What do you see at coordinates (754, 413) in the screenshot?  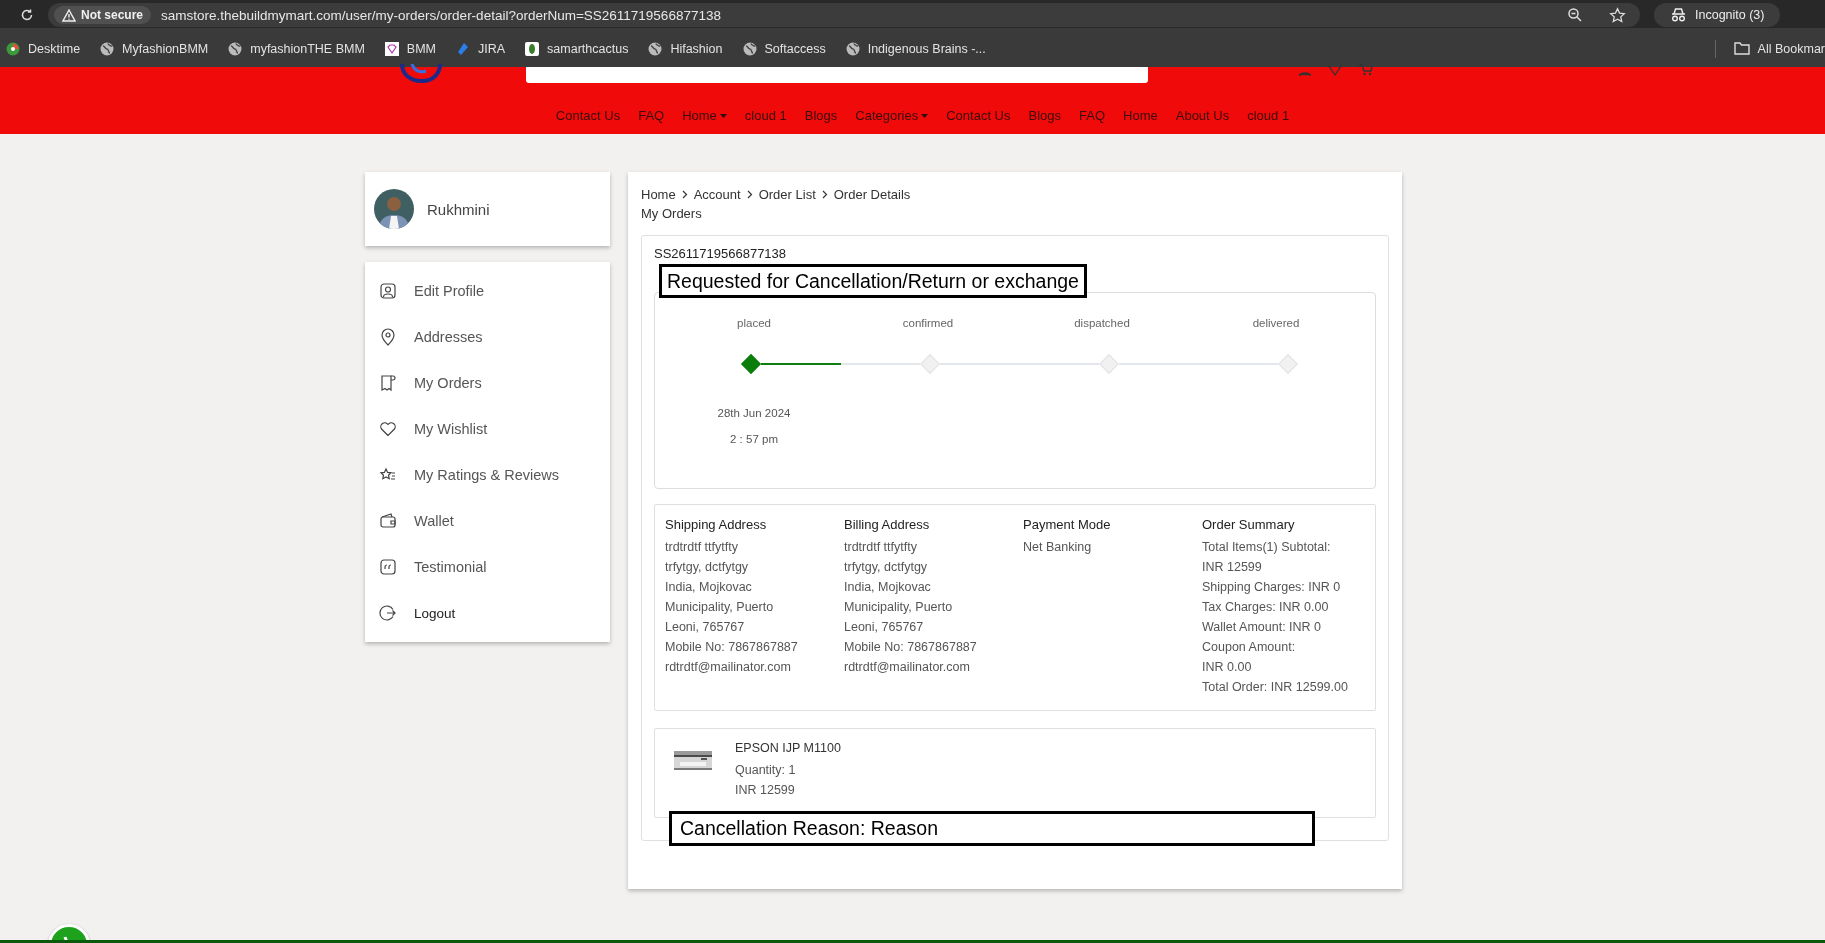 I see `step-date: 28th Jun 2024` at bounding box center [754, 413].